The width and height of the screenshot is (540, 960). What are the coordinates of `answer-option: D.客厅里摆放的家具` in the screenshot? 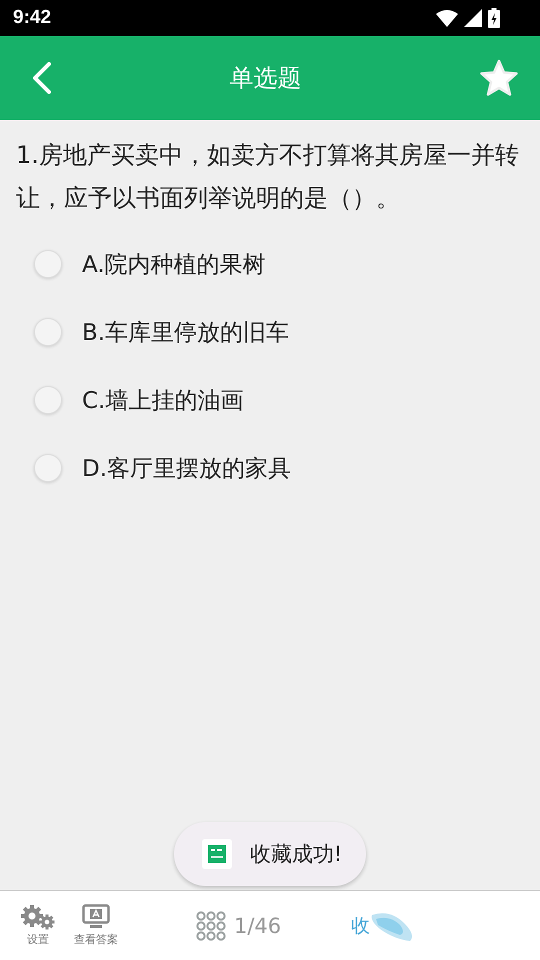 It's located at (271, 468).